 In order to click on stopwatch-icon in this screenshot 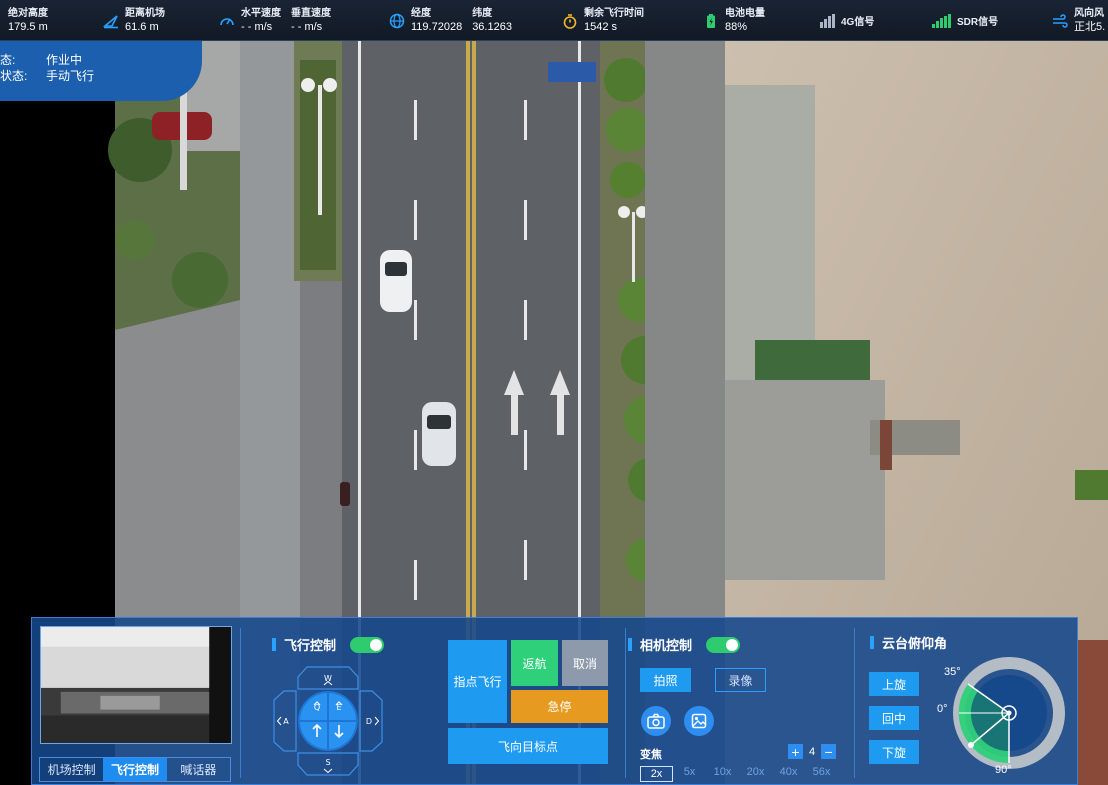, I will do `click(570, 21)`.